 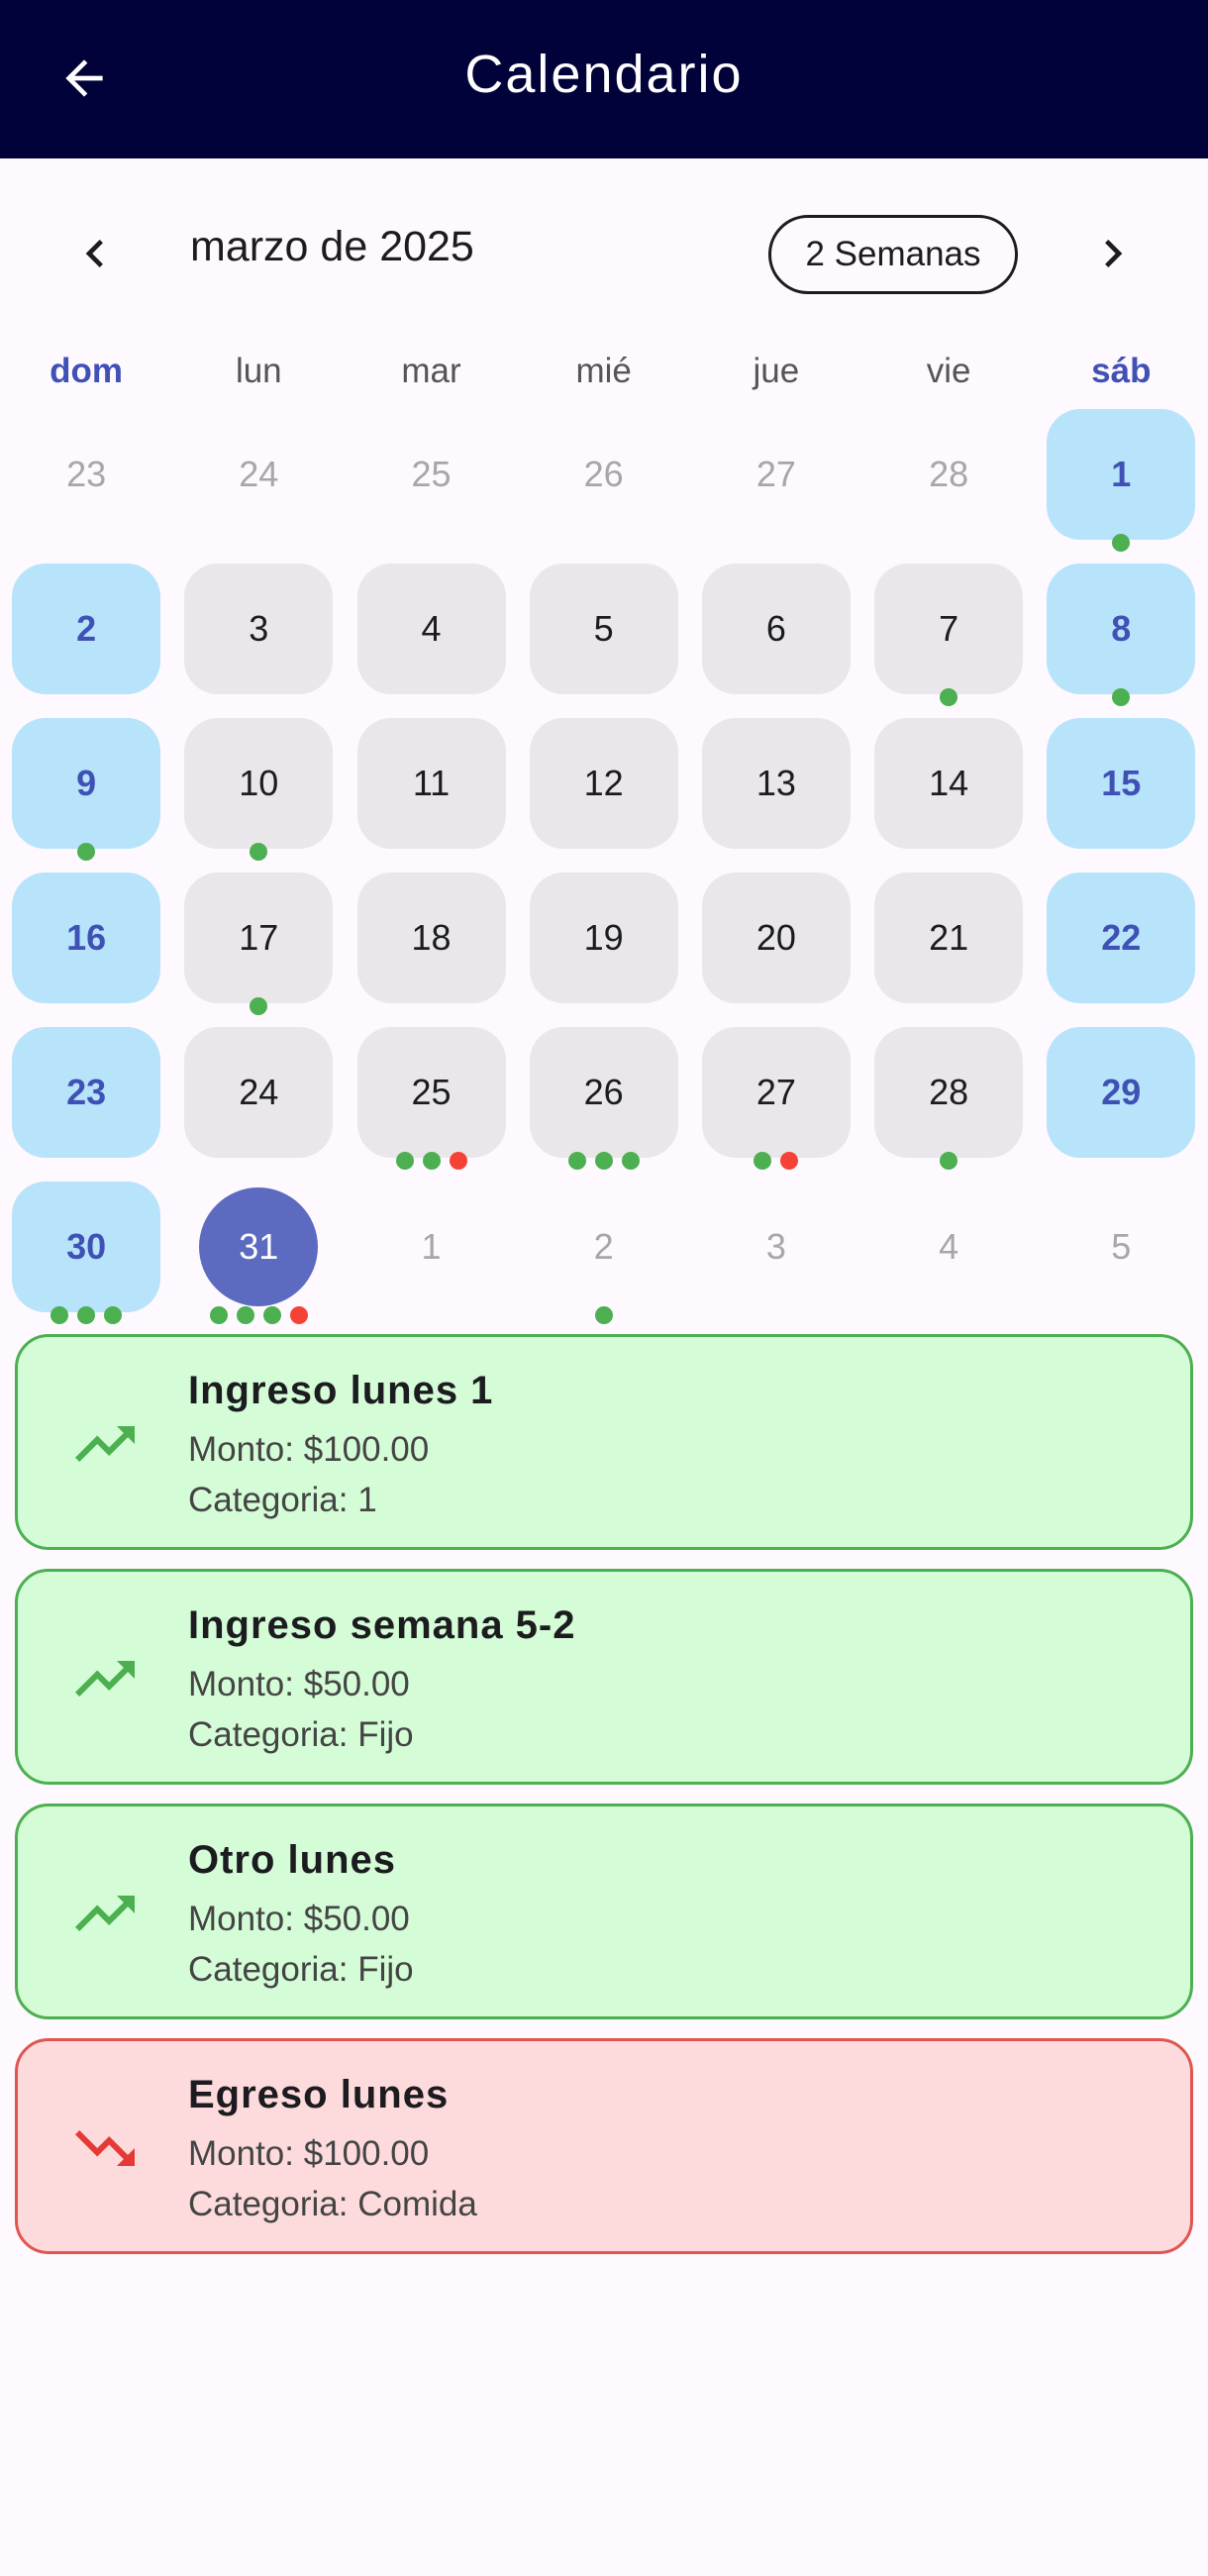 I want to click on calendar-day: 22, so click(x=1121, y=938).